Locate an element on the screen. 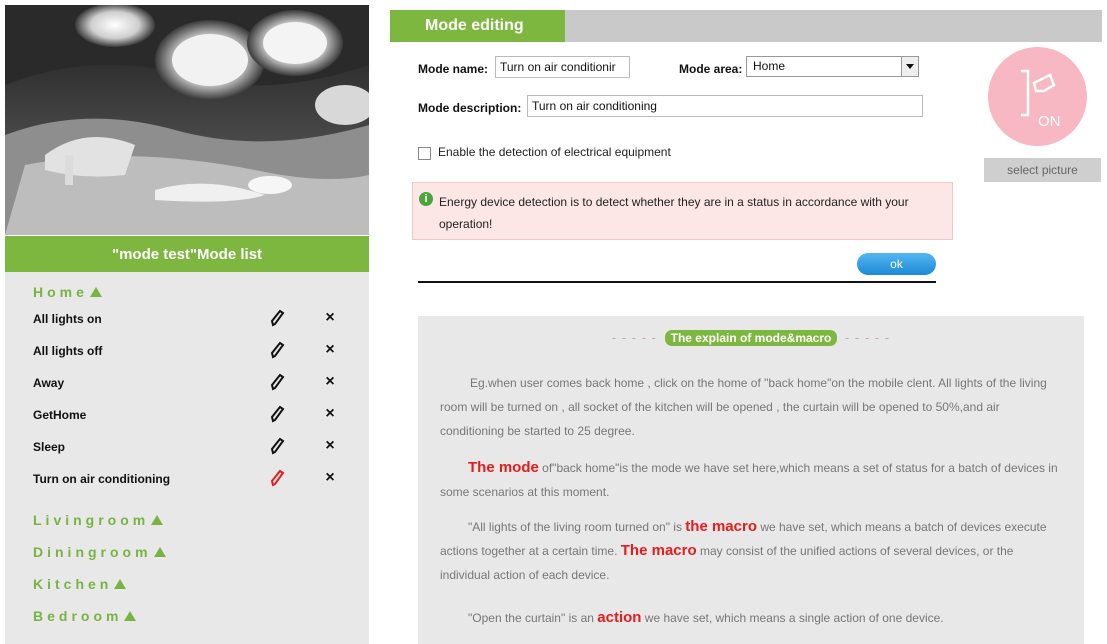 The width and height of the screenshot is (1107, 644). explain-title-text: The explain of mode&macro is located at coordinates (751, 338).